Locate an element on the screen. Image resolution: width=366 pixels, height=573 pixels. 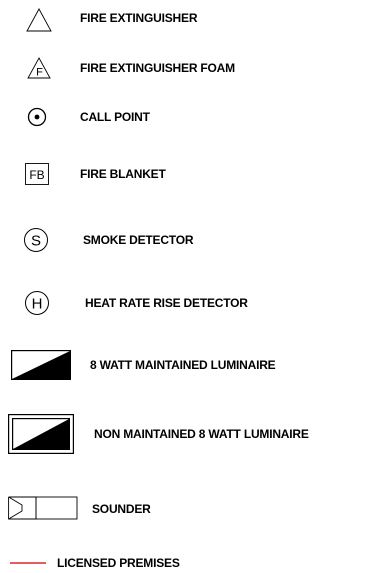
legend-label-non-maintained-8-watt-luminaire: NON MAINTAINED 8 WATT LUMINAIRE is located at coordinates (201, 434).